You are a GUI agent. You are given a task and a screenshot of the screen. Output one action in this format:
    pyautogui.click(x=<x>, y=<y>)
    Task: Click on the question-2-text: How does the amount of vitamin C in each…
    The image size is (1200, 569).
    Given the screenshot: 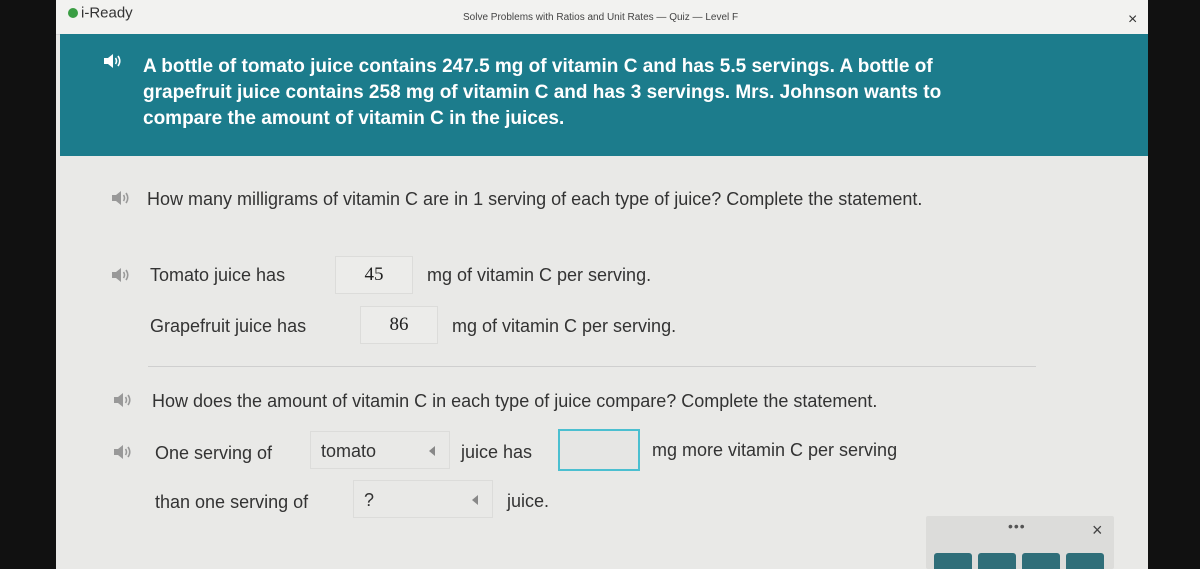 What is the action you would take?
    pyautogui.click(x=515, y=401)
    